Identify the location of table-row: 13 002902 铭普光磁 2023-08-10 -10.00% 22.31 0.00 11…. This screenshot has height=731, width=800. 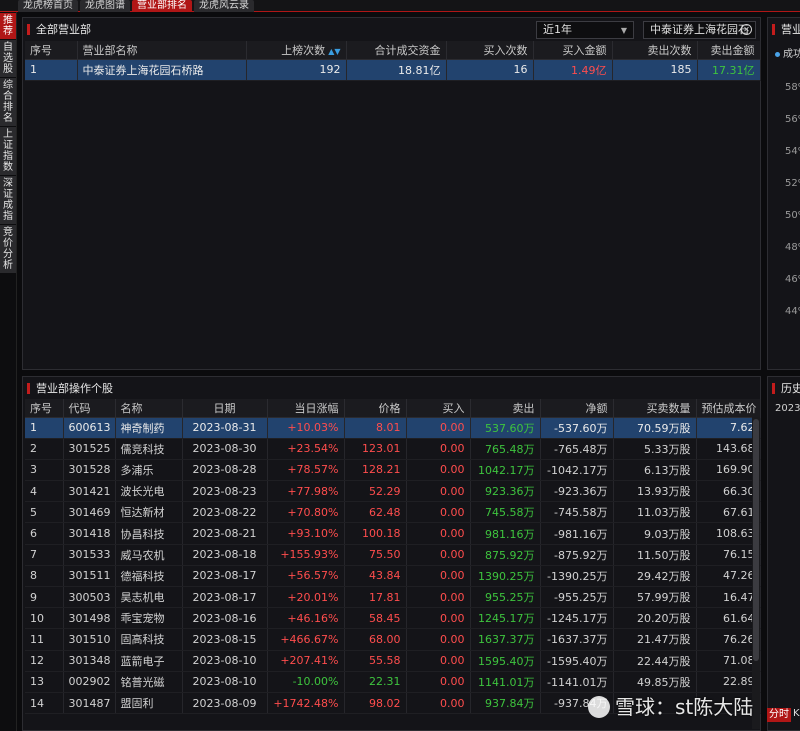
(393, 682).